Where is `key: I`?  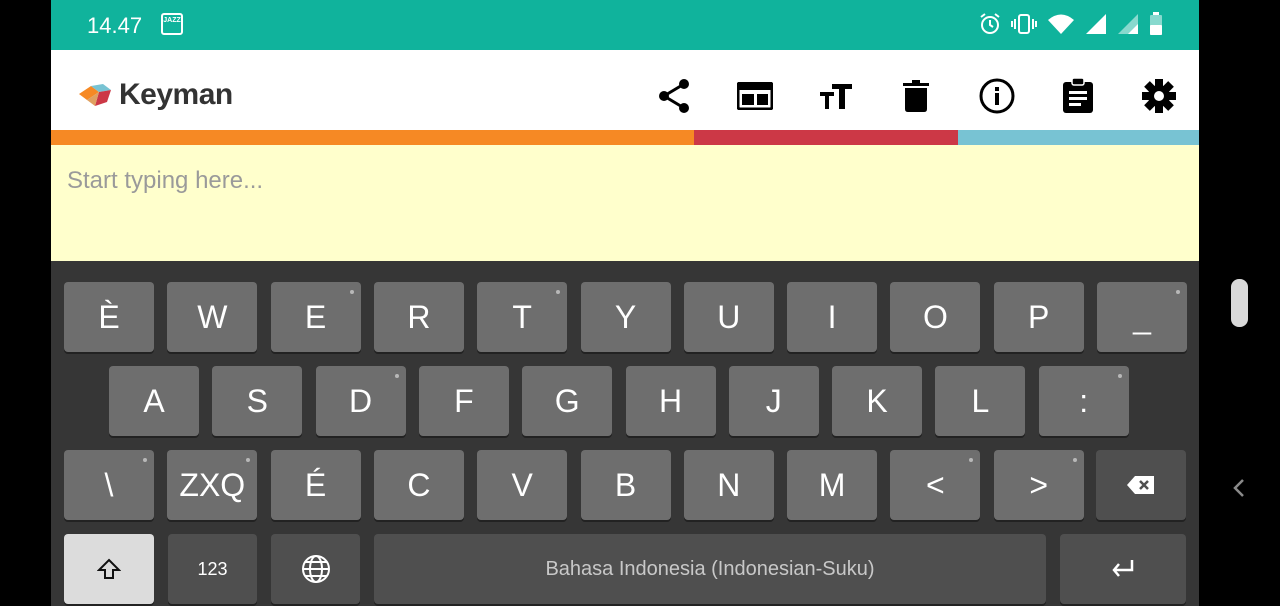
key: I is located at coordinates (832, 317).